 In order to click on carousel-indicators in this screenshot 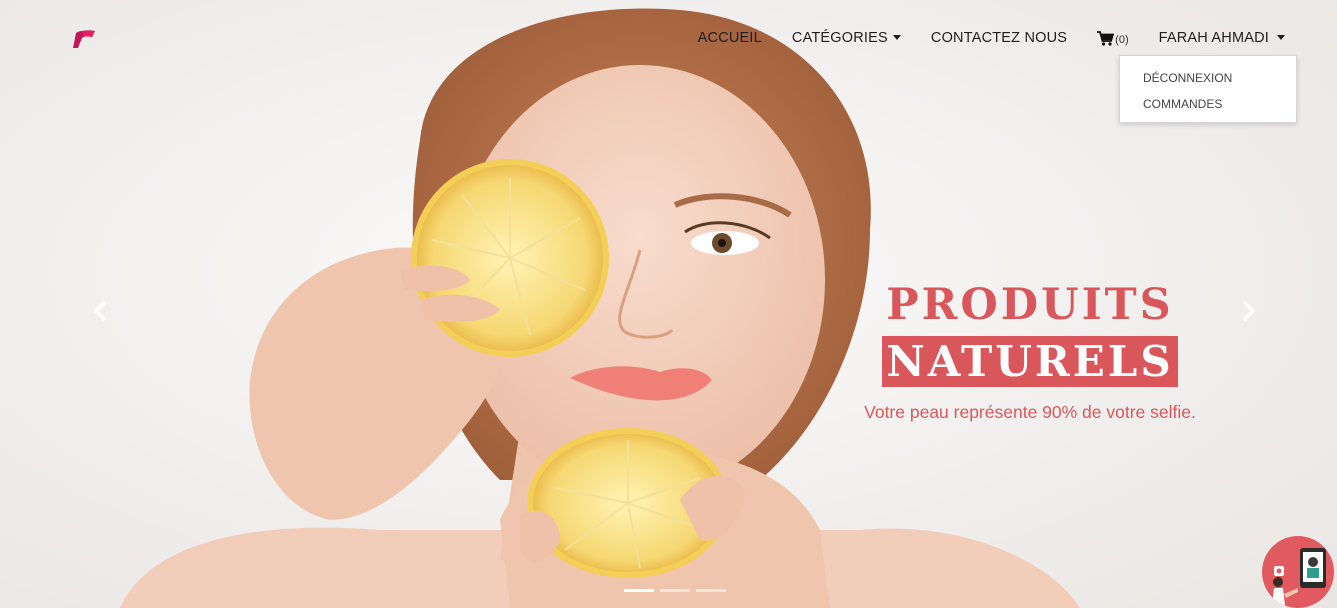, I will do `click(678, 590)`.